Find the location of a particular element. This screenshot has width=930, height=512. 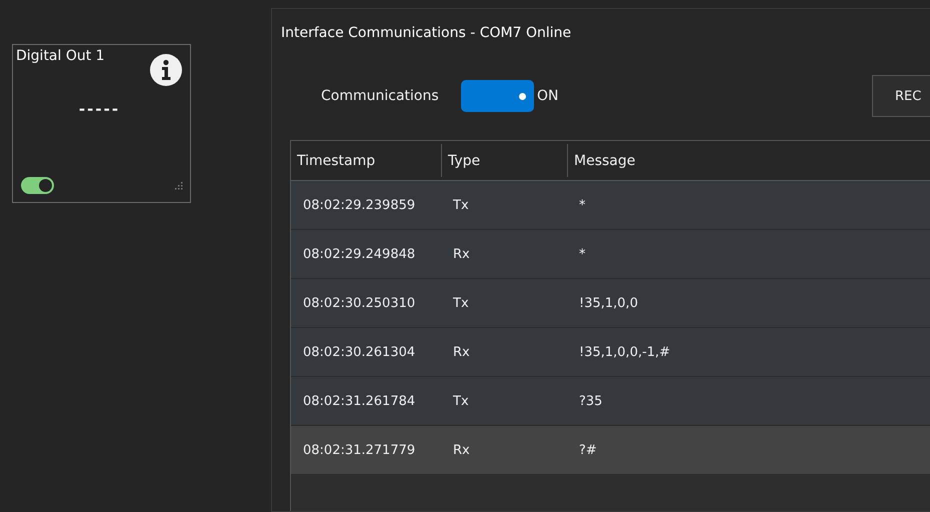

column-header: Type is located at coordinates (505, 160).